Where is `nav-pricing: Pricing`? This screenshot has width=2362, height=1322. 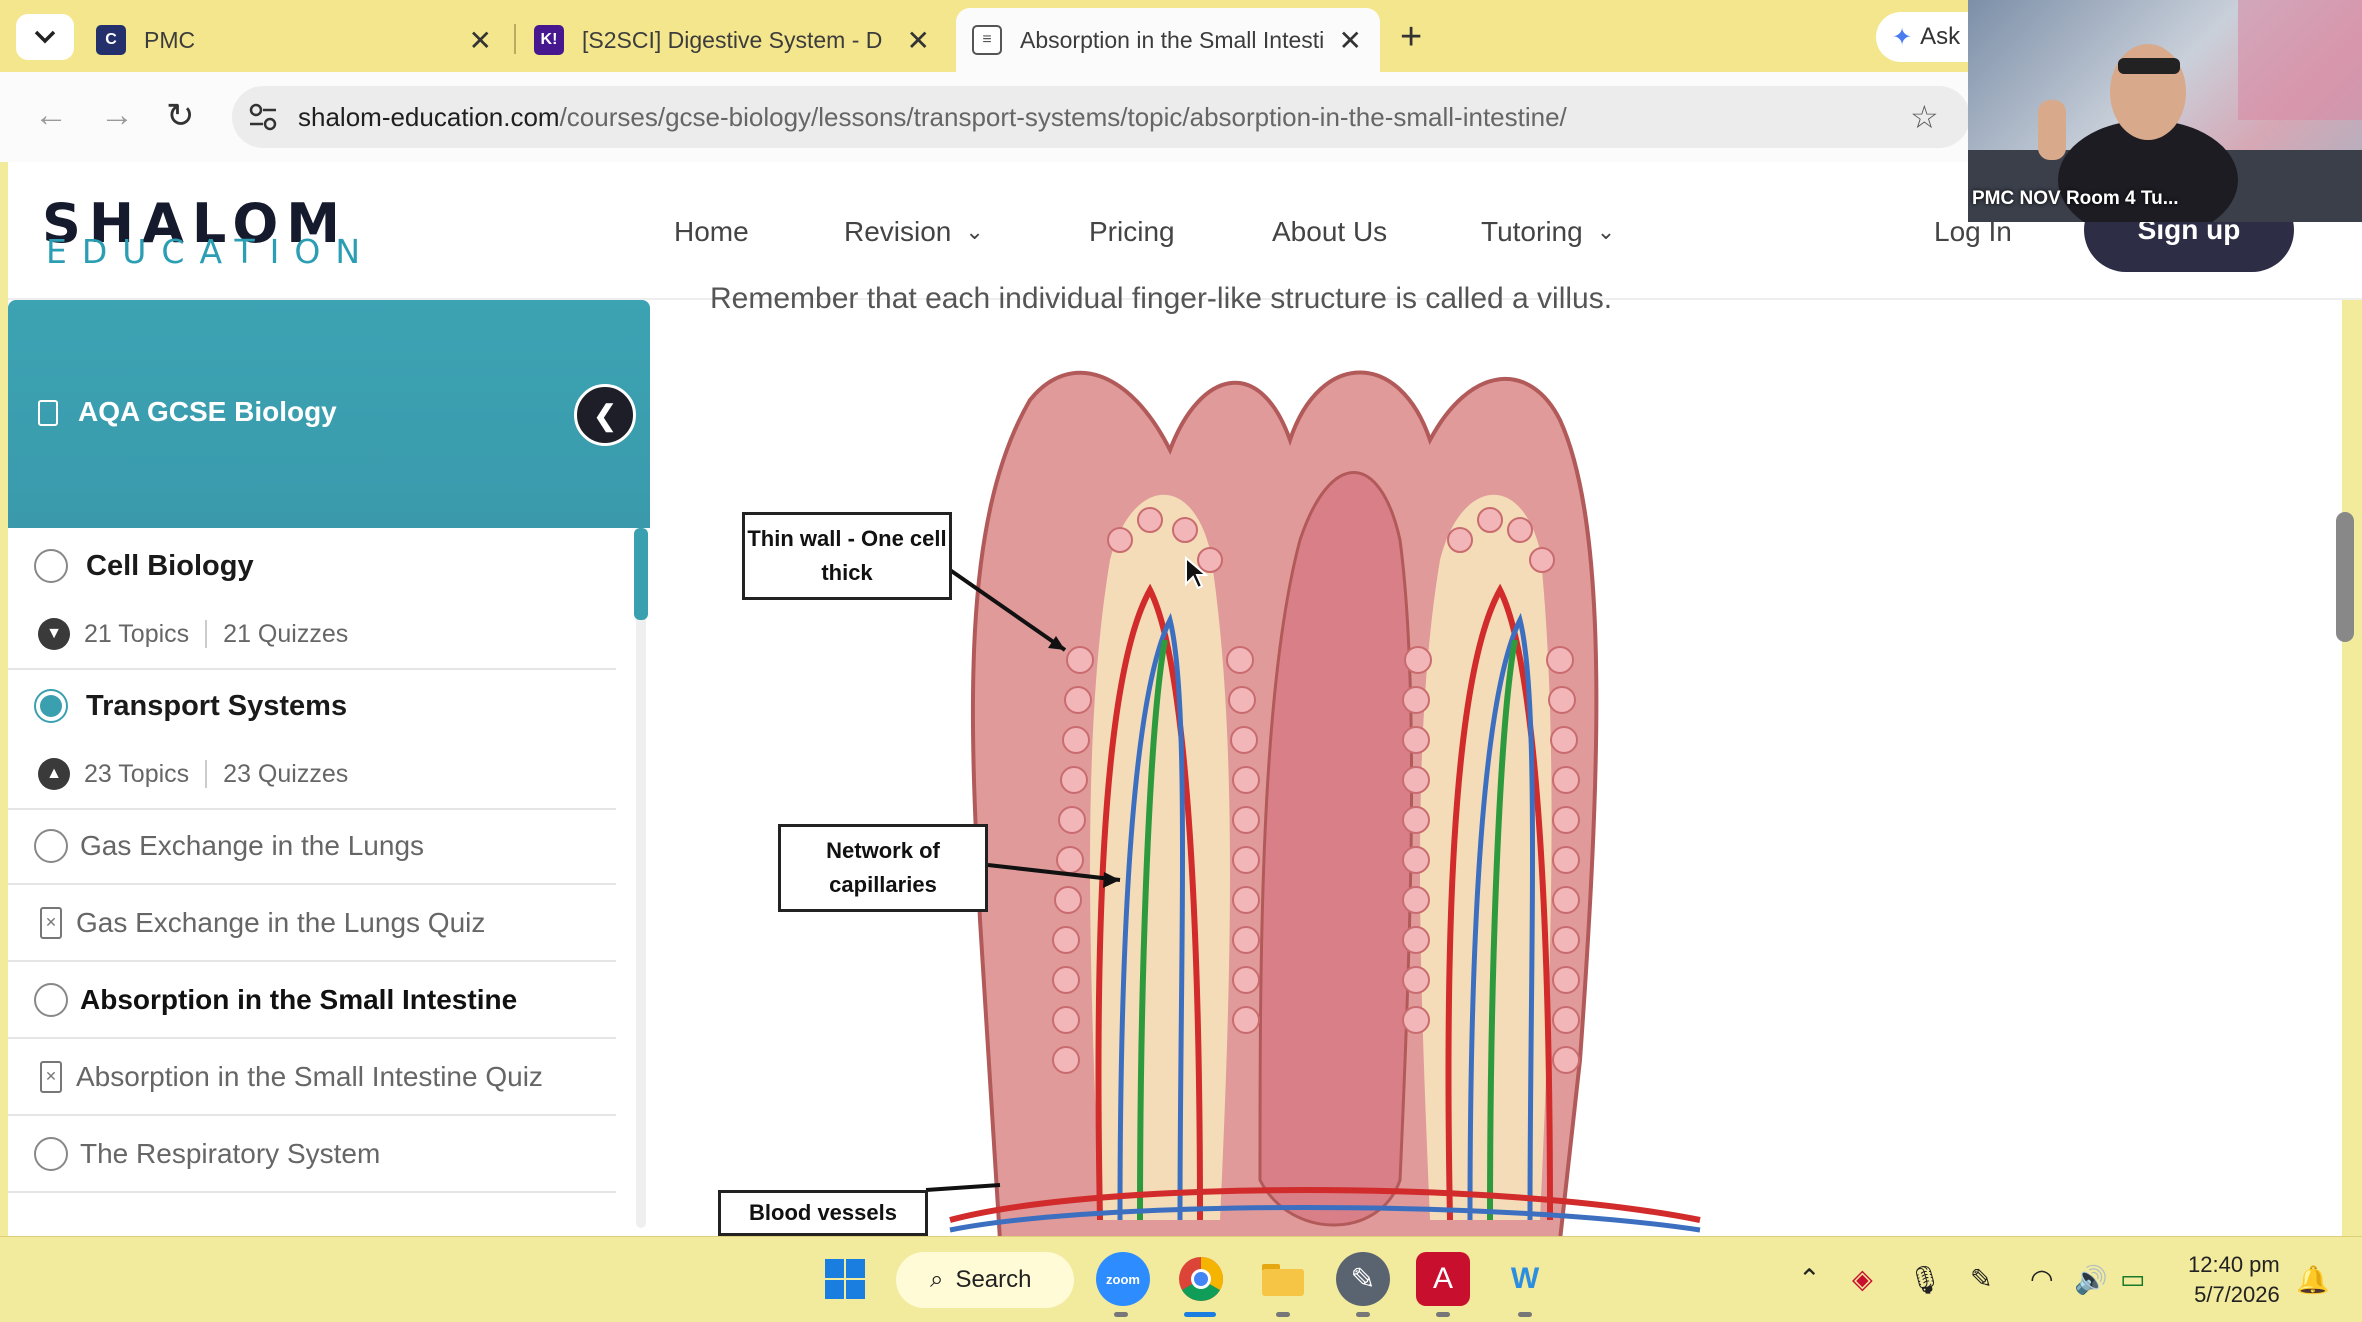
nav-pricing: Pricing is located at coordinates (1132, 232).